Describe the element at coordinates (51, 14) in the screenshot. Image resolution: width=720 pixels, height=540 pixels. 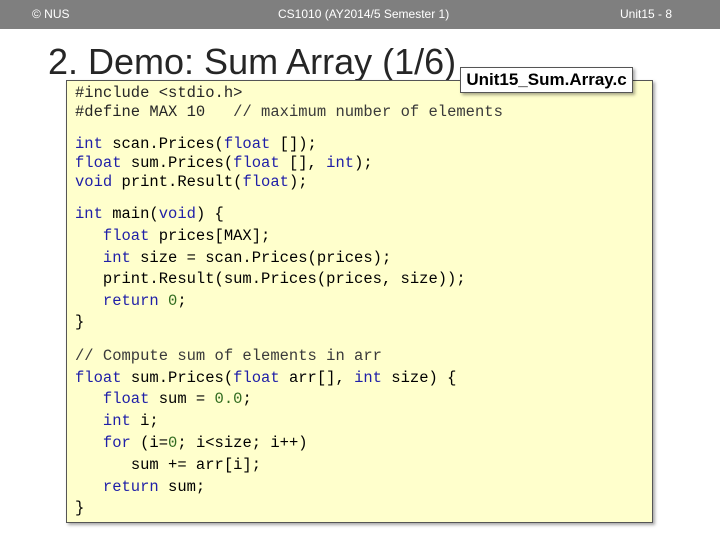
I see `copyright-label: © NUS` at that location.